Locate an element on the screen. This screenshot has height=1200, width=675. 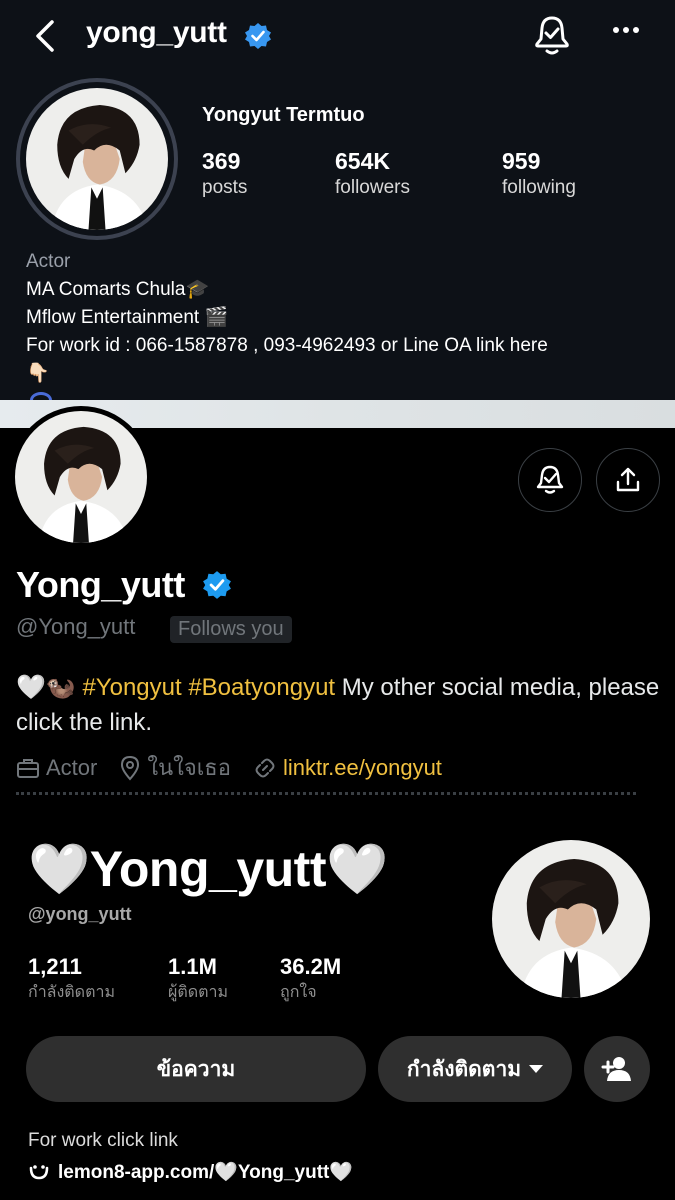
stat-label: posts is located at coordinates (225, 187).